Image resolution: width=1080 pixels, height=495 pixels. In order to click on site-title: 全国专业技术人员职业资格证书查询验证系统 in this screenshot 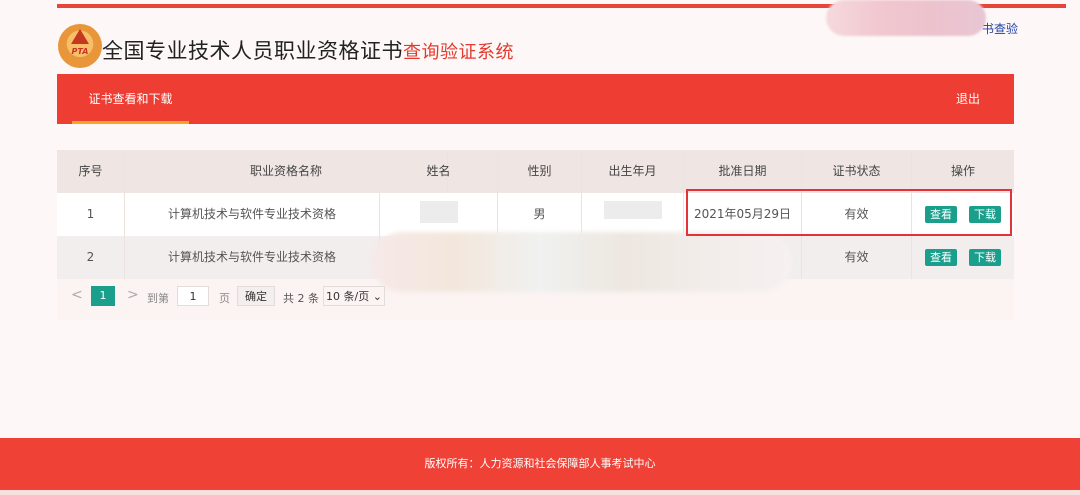, I will do `click(308, 50)`.